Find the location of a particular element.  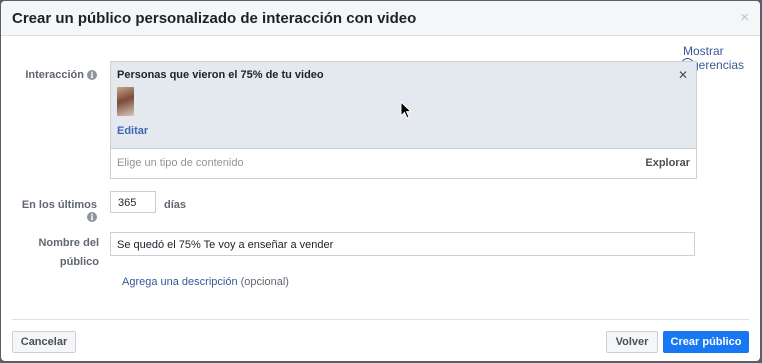

remove-icon: ✕ is located at coordinates (683, 75).